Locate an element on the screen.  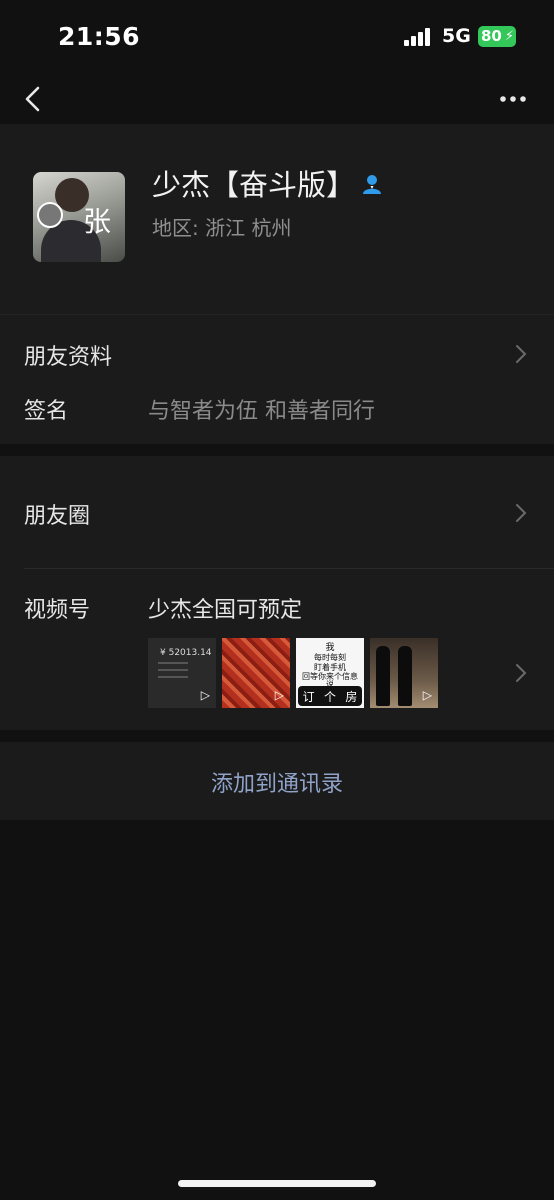
network-type: 5G is located at coordinates (456, 36).